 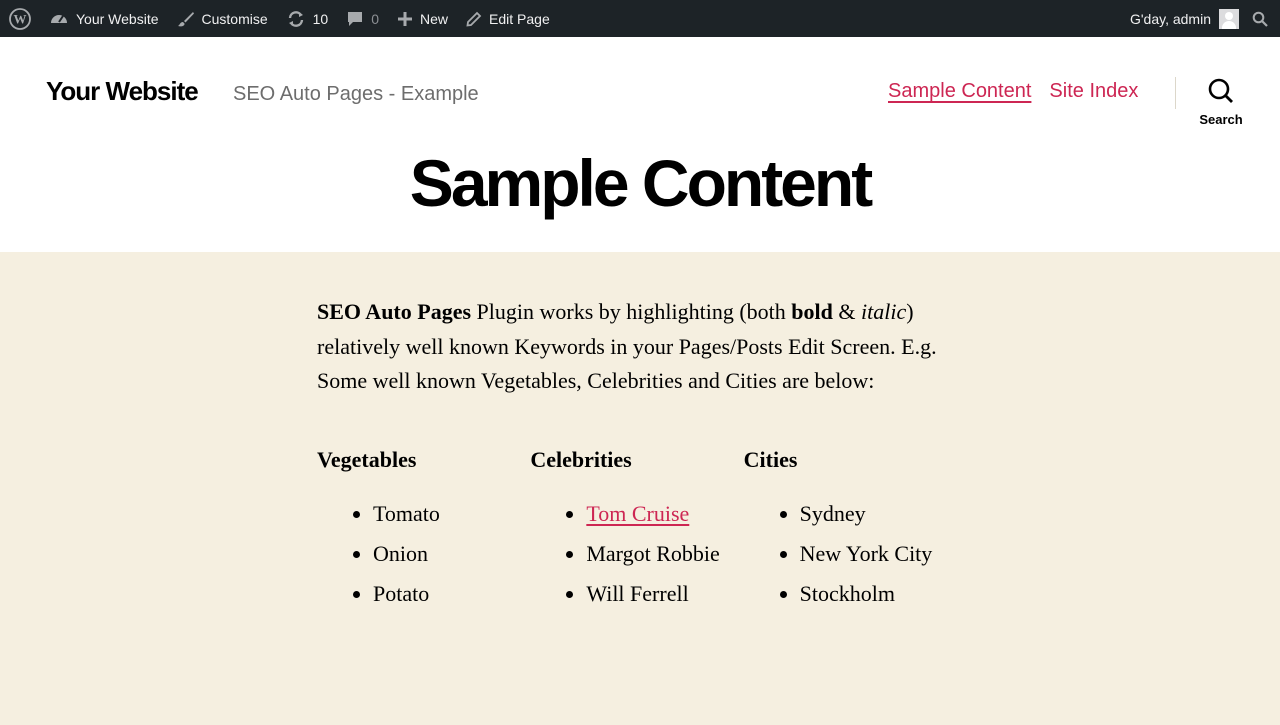 I want to click on list-item: Margot Robbie, so click(x=664, y=554).